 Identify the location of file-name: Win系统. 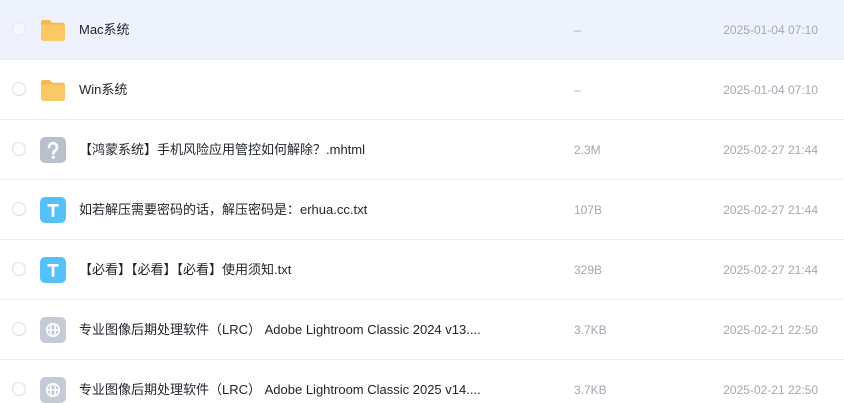
(103, 90).